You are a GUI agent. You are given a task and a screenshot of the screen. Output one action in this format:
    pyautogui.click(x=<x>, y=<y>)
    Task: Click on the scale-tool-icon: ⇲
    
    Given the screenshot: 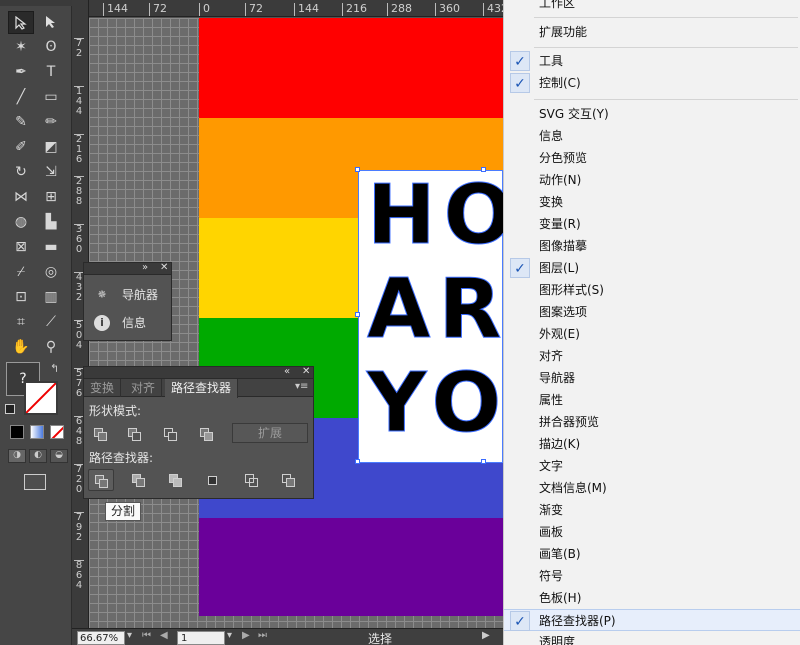 What is the action you would take?
    pyautogui.click(x=51, y=172)
    